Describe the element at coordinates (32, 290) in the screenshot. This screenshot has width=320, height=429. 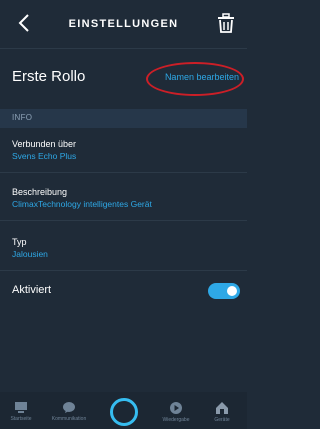
I see `activated-label: Aktiviert` at that location.